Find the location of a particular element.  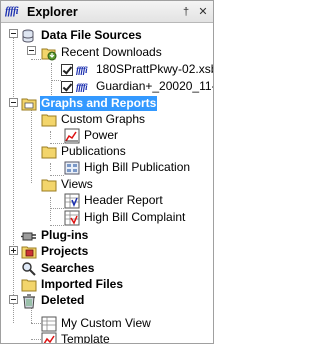

tree-node-header-report: Header Report is located at coordinates (114, 200).